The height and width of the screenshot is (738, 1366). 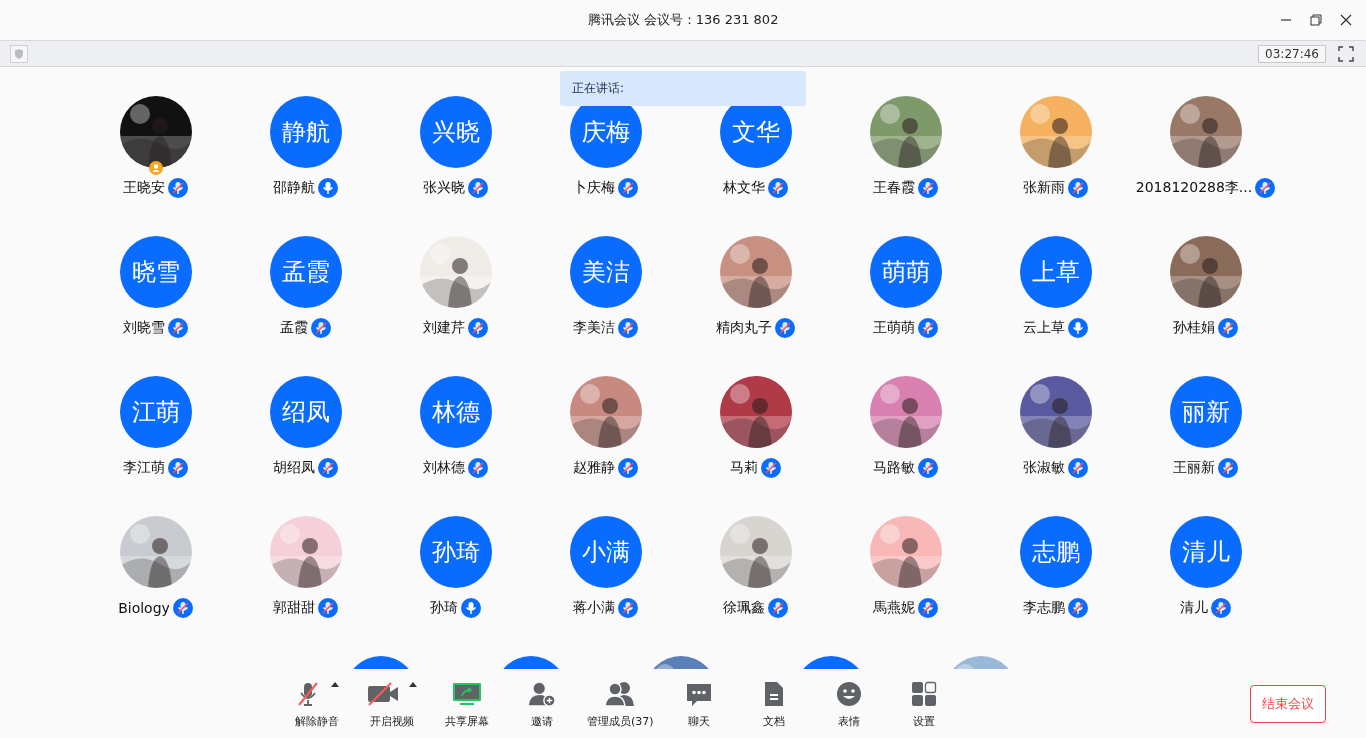 I want to click on avatar: 萌萌, so click(x=905, y=272).